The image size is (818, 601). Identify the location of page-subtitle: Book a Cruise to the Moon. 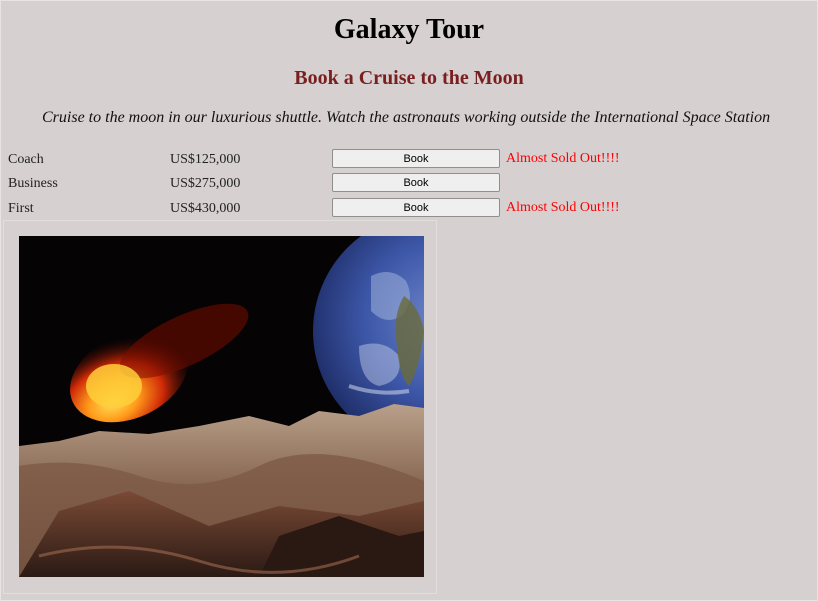
(409, 78).